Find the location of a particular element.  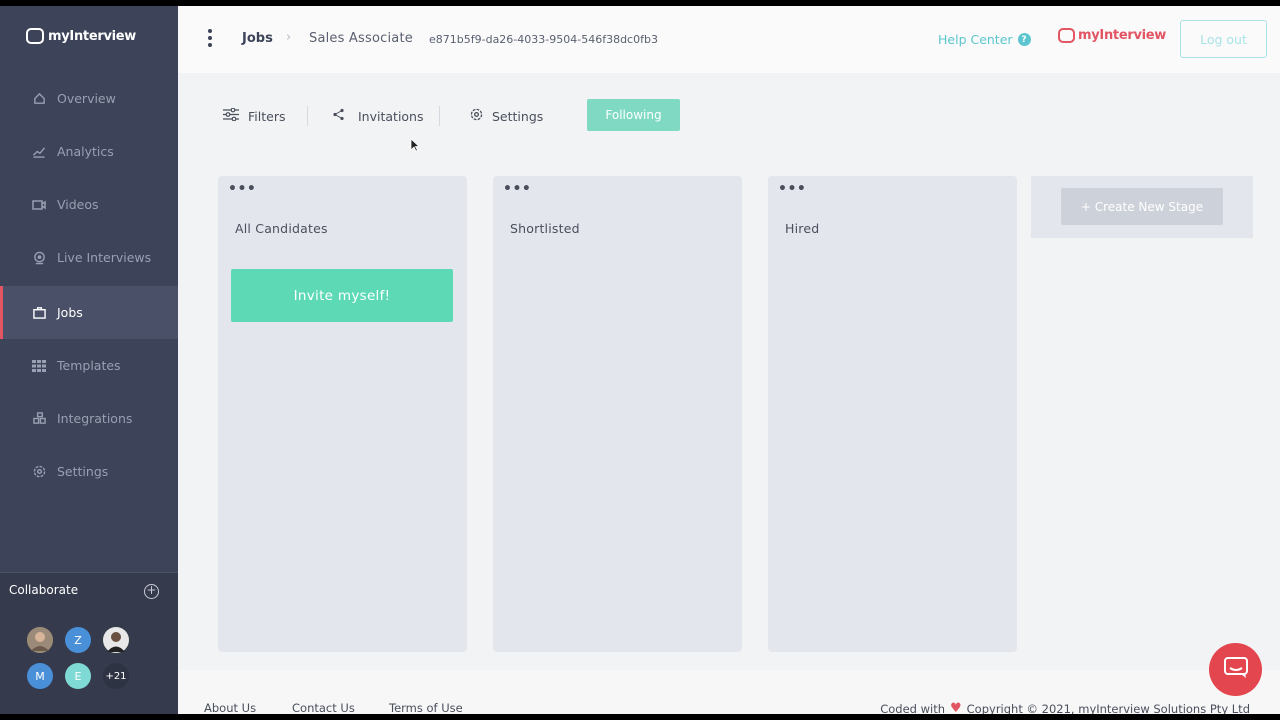

about-us-link: About Us is located at coordinates (230, 707).